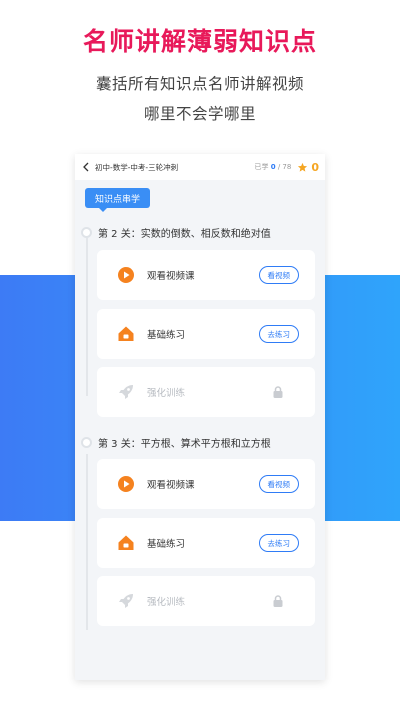 This screenshot has height=711, width=400. Describe the element at coordinates (118, 200) in the screenshot. I see `knowledge-series-badge: 知识点串学` at that location.